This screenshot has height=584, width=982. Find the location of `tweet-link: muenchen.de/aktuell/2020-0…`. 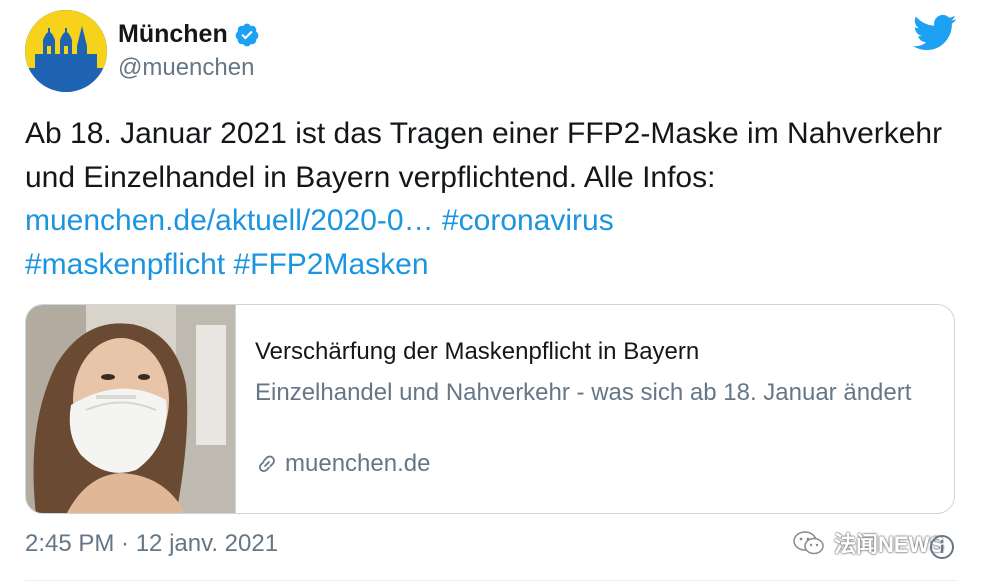

tweet-link: muenchen.de/aktuell/2020-0… is located at coordinates (229, 220).